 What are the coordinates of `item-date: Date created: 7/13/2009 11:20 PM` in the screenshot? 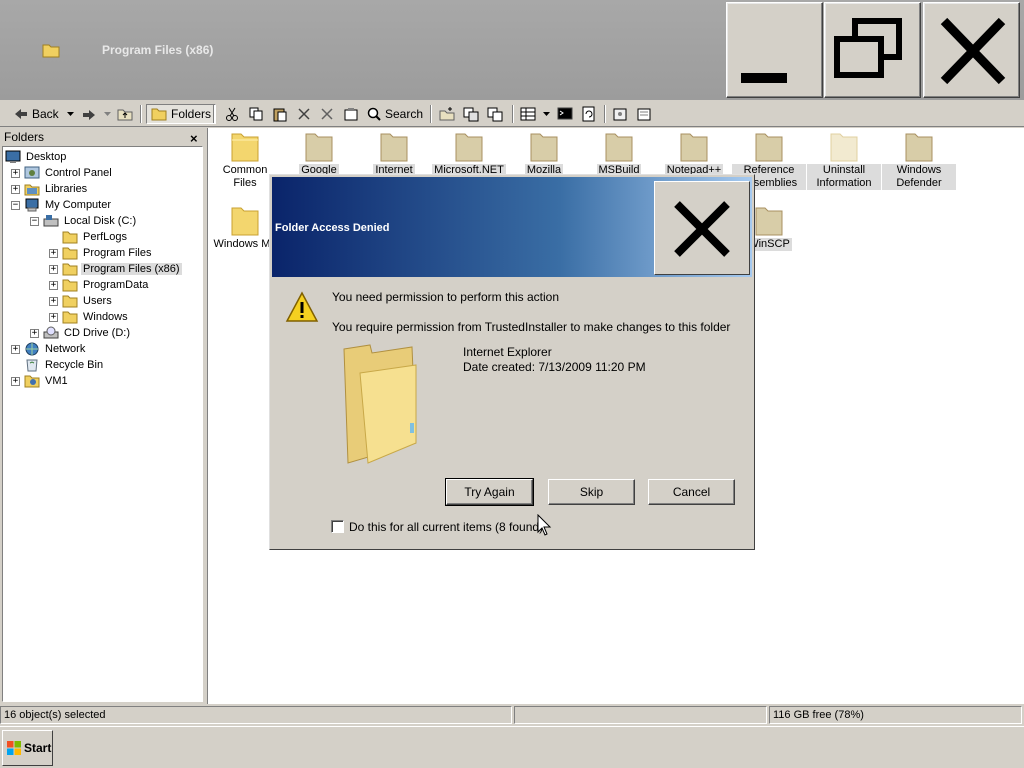 It's located at (554, 367).